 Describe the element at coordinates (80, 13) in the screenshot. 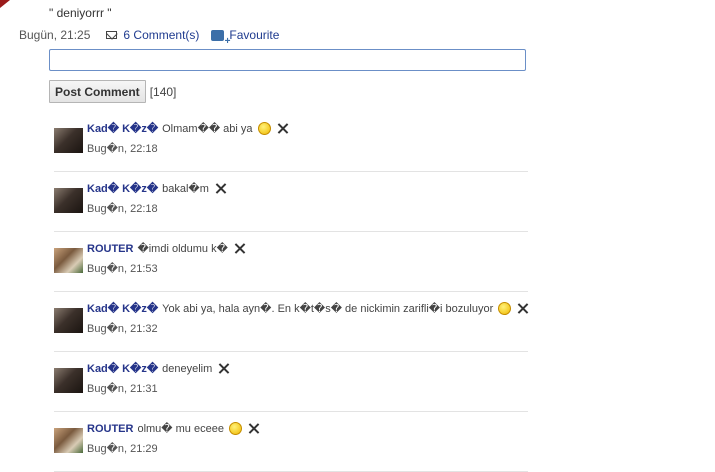

I see `status-text: " deniyorrr "` at that location.